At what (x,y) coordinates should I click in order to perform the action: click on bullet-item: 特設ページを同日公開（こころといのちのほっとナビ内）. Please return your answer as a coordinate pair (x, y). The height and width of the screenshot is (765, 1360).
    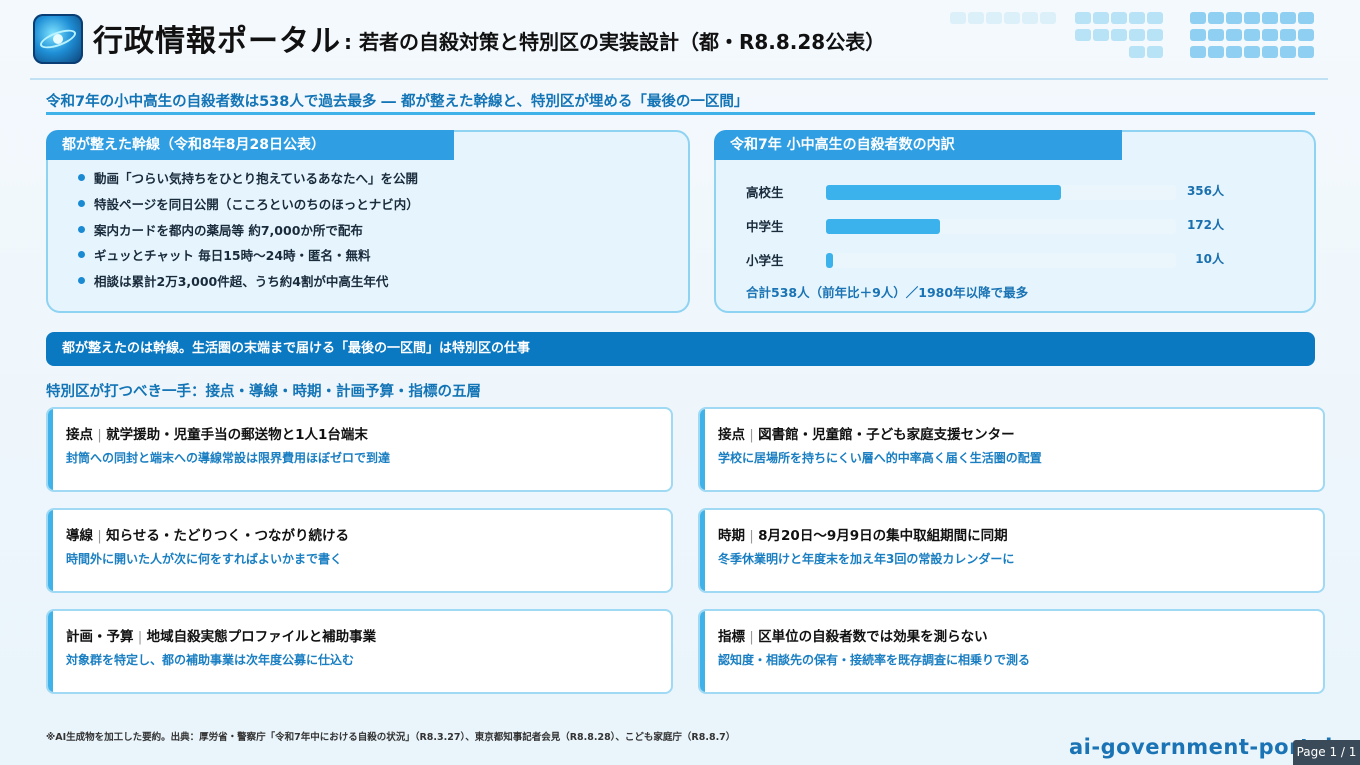
    Looking at the image, I should click on (248, 203).